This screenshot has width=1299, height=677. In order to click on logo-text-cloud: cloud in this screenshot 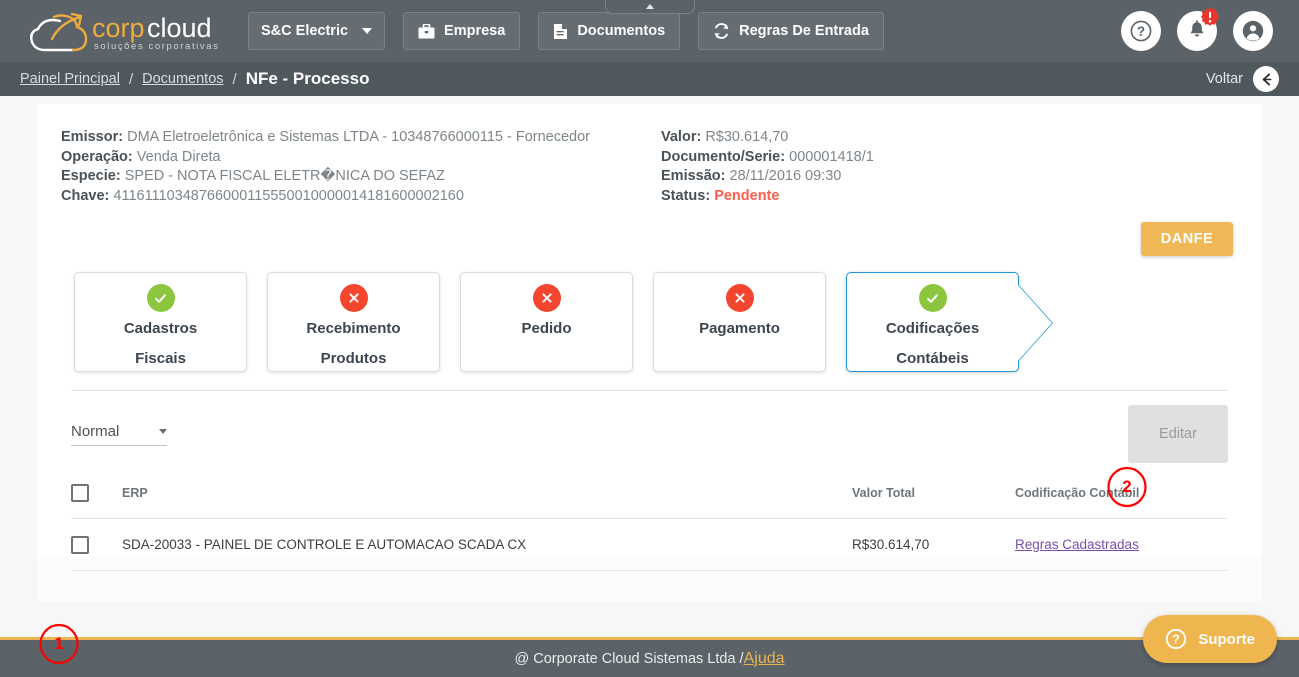, I will do `click(179, 28)`.